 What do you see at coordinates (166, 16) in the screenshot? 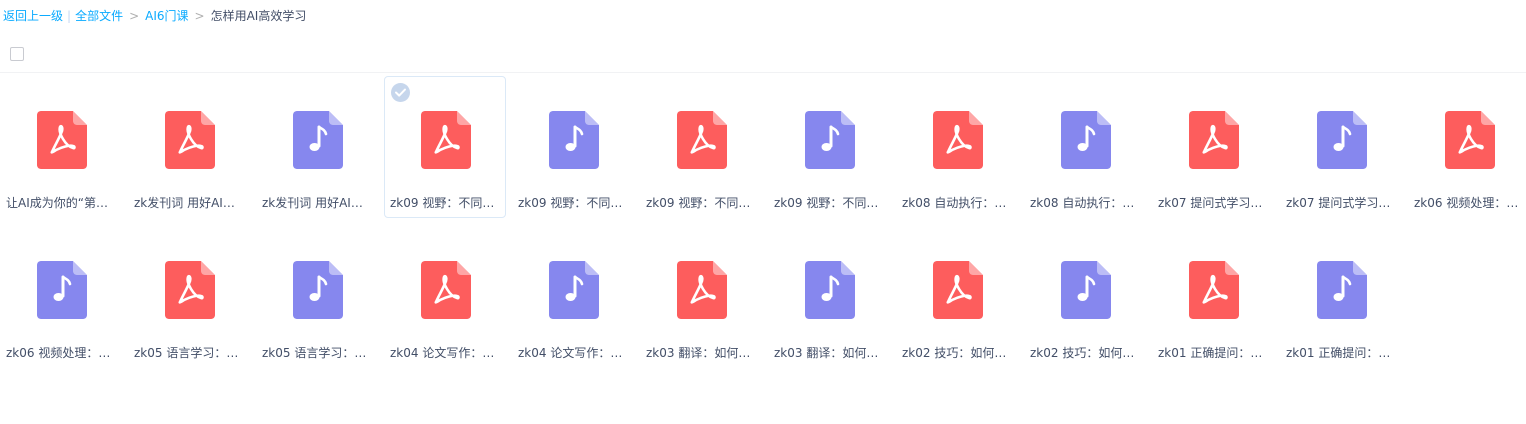
I see `breadcrumb-folder: AI6门课` at bounding box center [166, 16].